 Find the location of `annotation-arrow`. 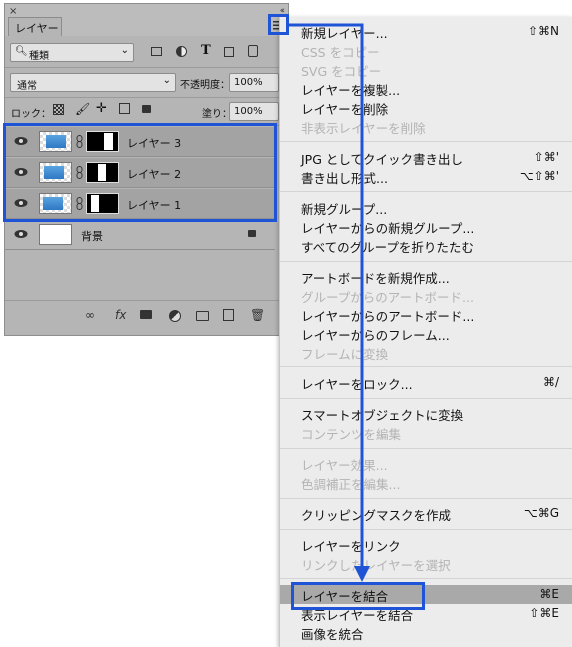

annotation-arrow is located at coordinates (329, 302).